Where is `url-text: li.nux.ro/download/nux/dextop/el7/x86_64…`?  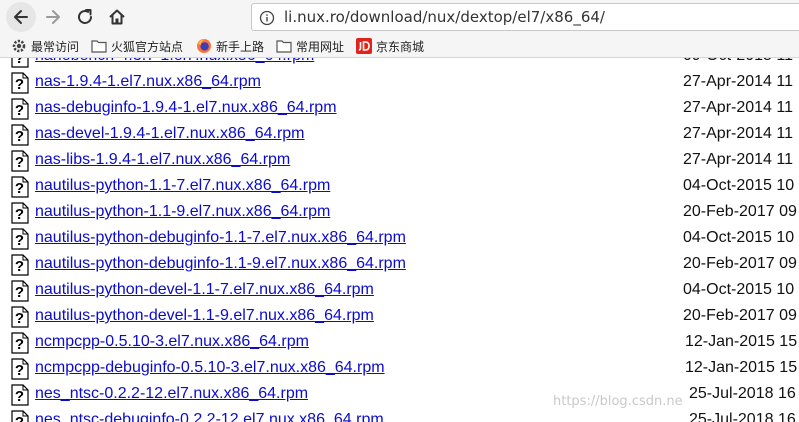
url-text: li.nux.ro/download/nux/dextop/el7/x86_64… is located at coordinates (444, 17).